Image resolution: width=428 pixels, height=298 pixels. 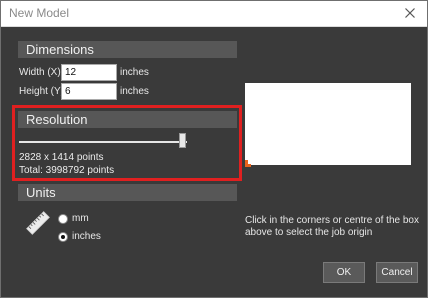 What do you see at coordinates (134, 72) in the screenshot?
I see `width-unit: inches` at bounding box center [134, 72].